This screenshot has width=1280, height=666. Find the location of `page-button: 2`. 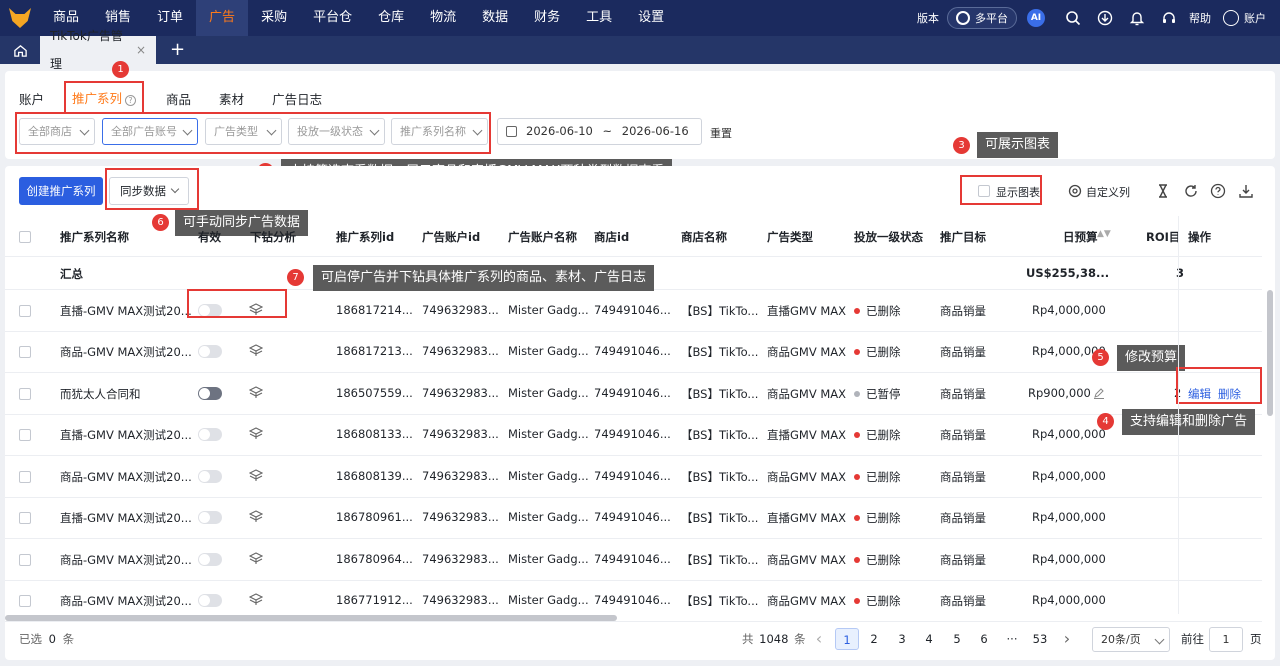

page-button: 2 is located at coordinates (874, 639).